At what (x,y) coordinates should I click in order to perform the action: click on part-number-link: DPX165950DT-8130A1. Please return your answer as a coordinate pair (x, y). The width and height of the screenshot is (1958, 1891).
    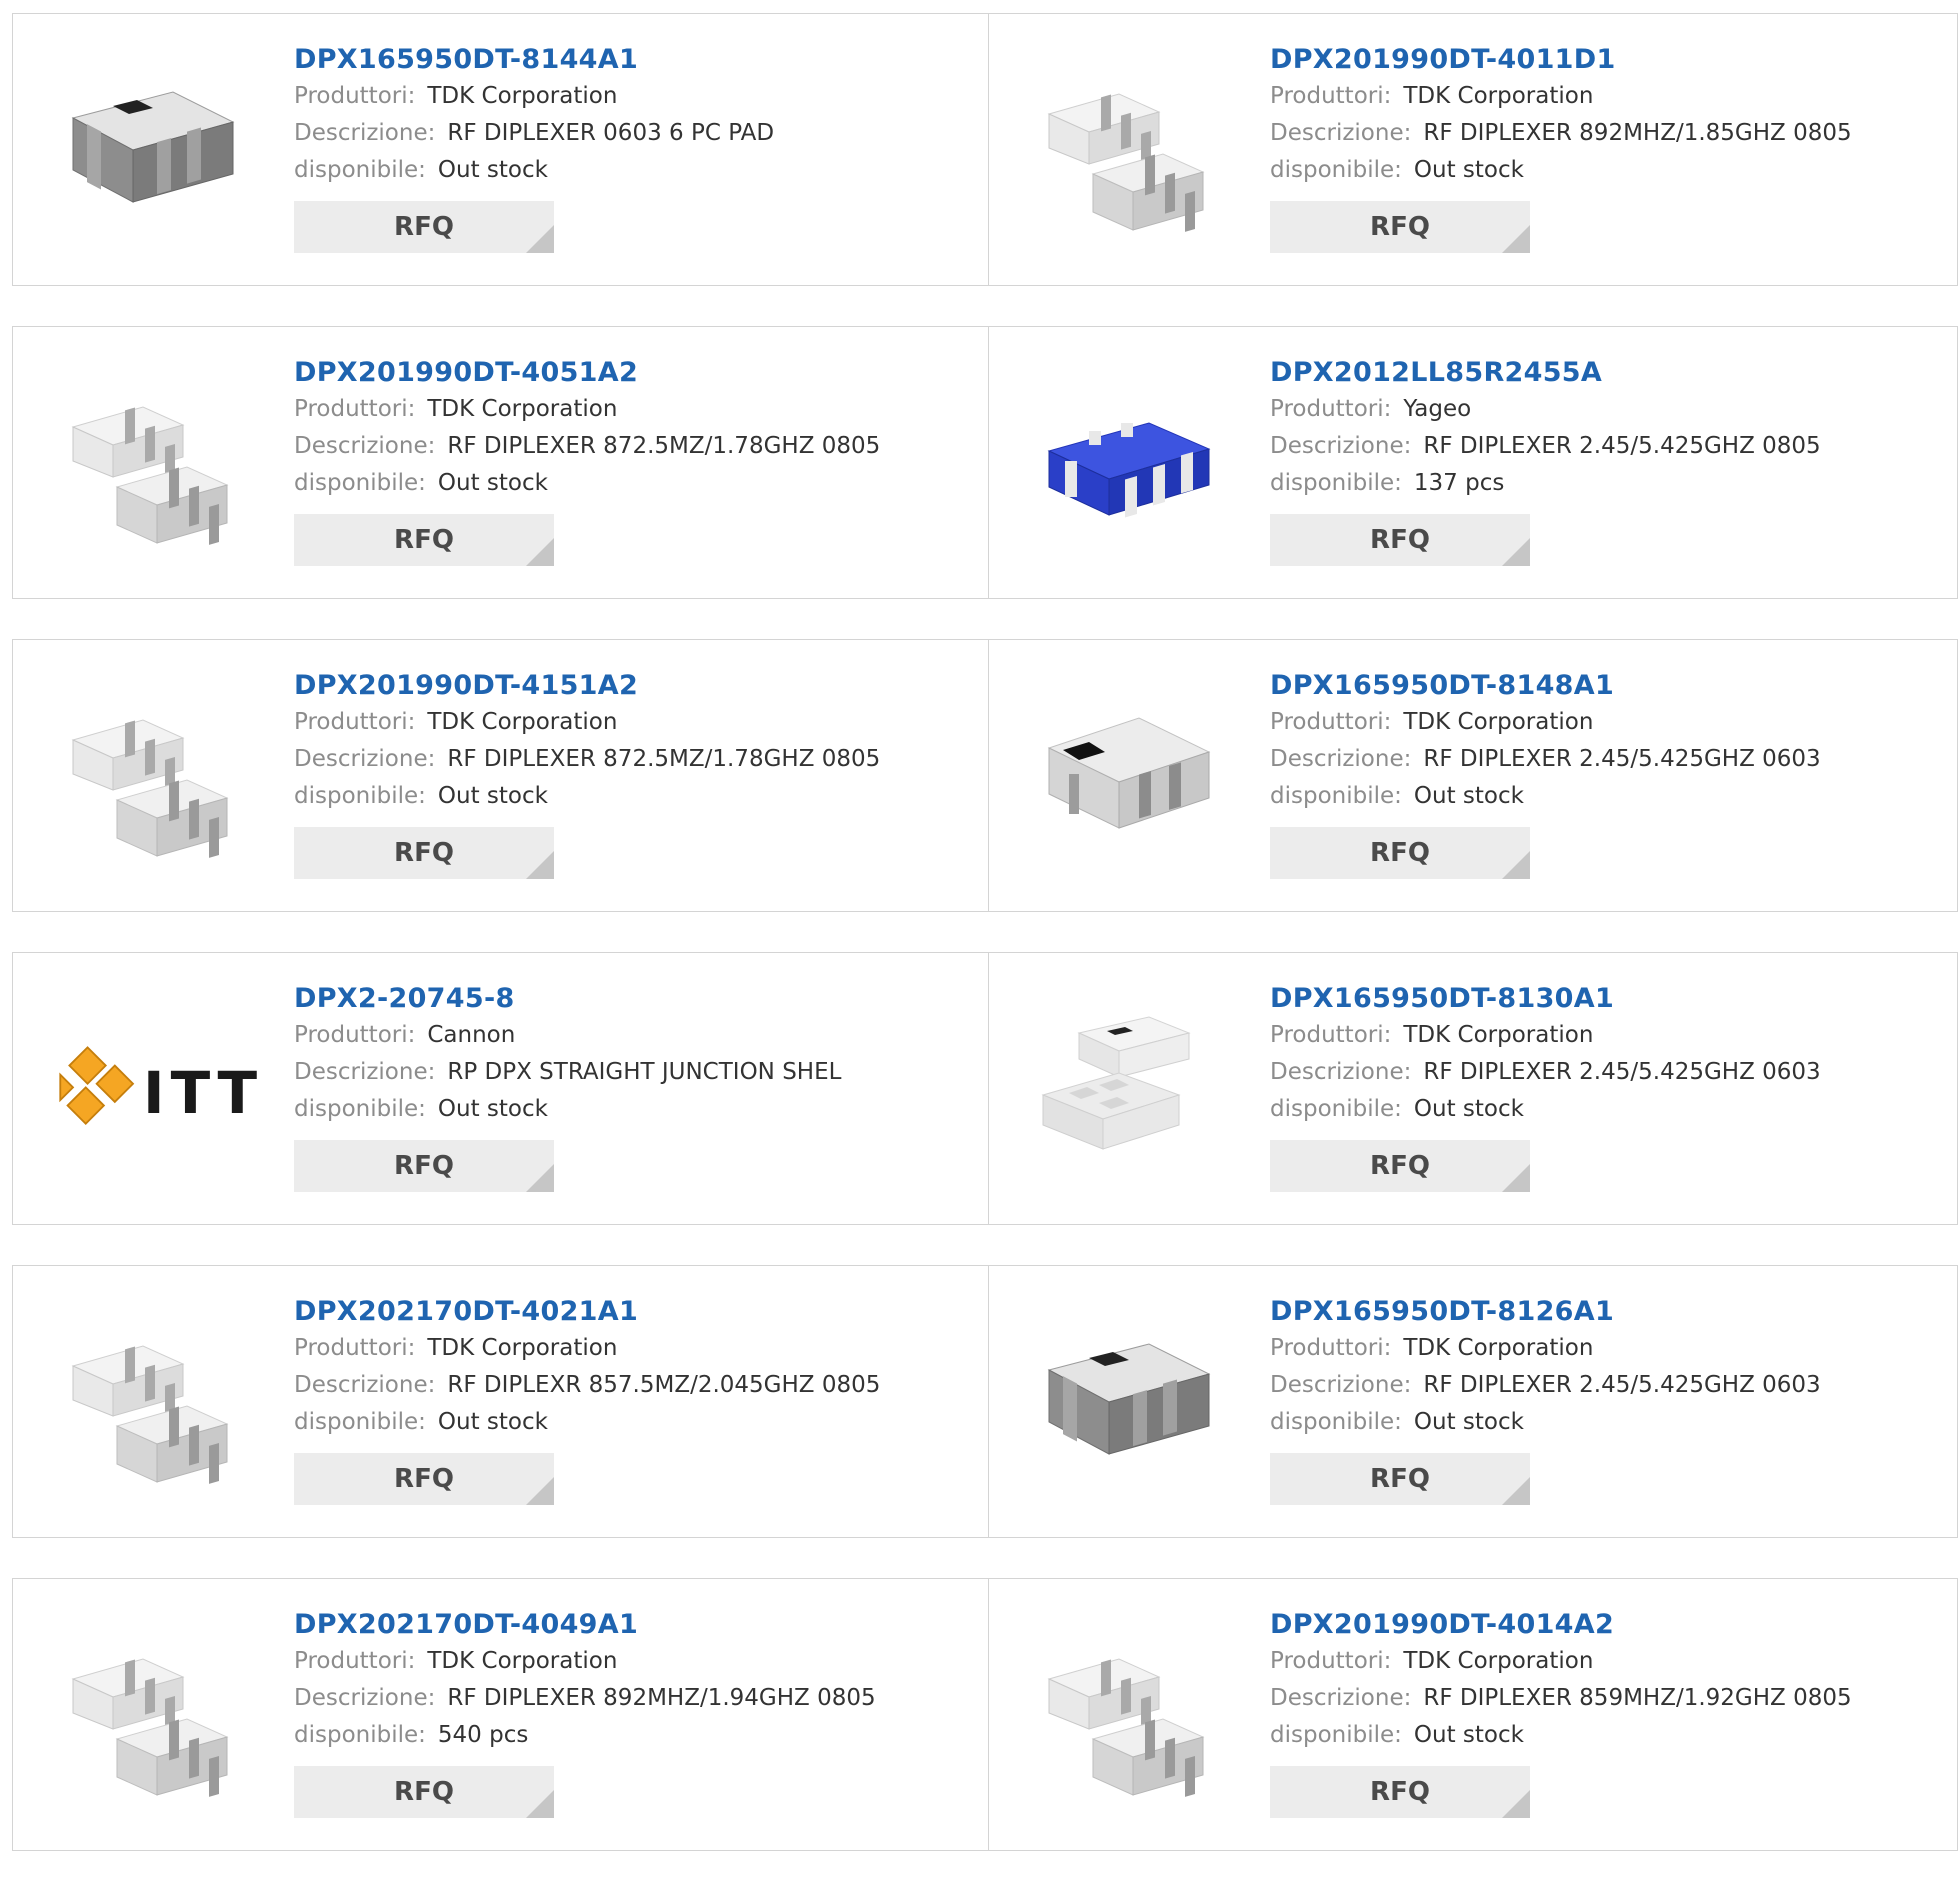
    Looking at the image, I should click on (1545, 999).